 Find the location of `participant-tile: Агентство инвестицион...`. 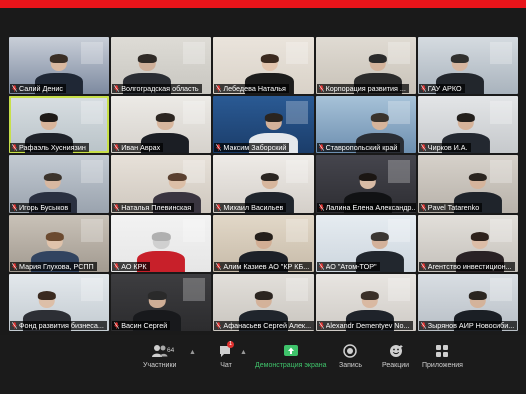

participant-tile: Агентство инвестицион... is located at coordinates (467, 243).